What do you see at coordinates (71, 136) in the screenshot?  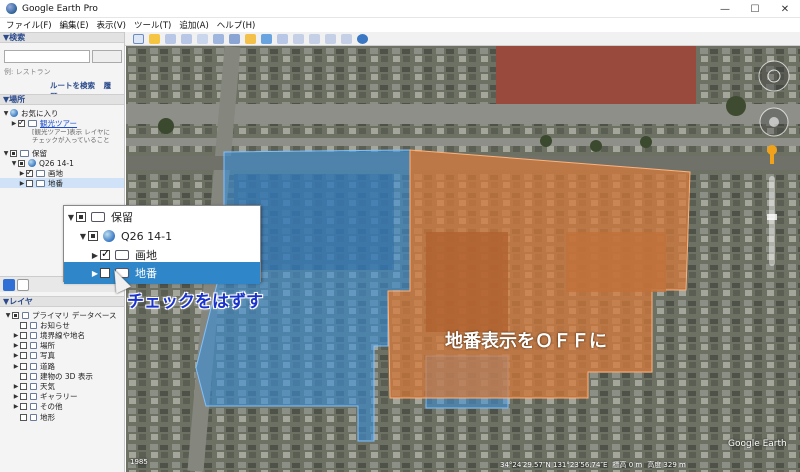 I see `tour-description: [観光ツアー]表示 レイヤに チェックが入っていること` at bounding box center [71, 136].